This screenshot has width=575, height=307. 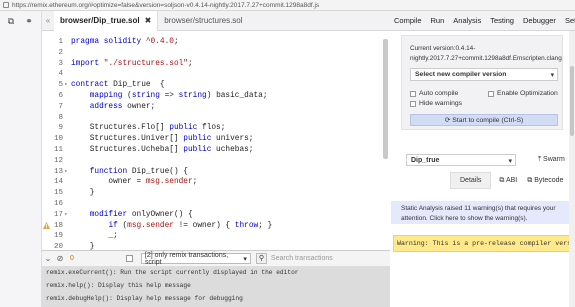 What do you see at coordinates (438, 20) in the screenshot?
I see `tab-run: Run` at bounding box center [438, 20].